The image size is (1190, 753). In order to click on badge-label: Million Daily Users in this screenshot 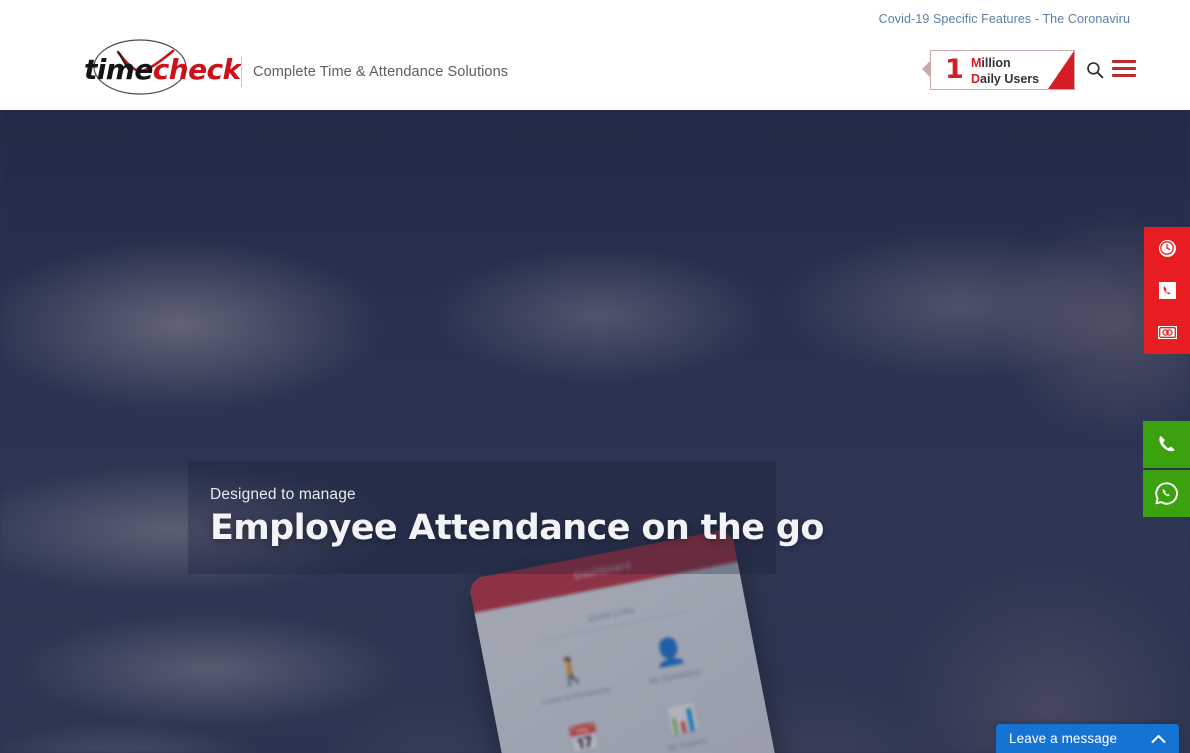, I will do `click(1005, 71)`.